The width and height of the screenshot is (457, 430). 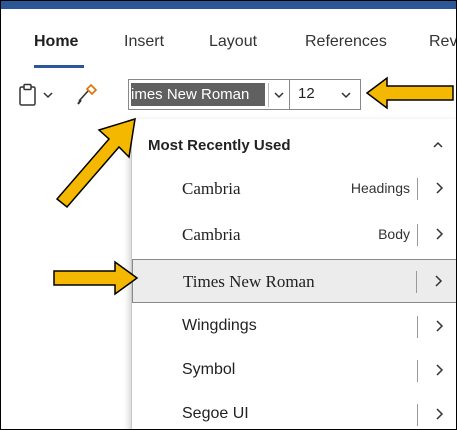 I want to click on font-size-dropdown-button, so click(x=346, y=96).